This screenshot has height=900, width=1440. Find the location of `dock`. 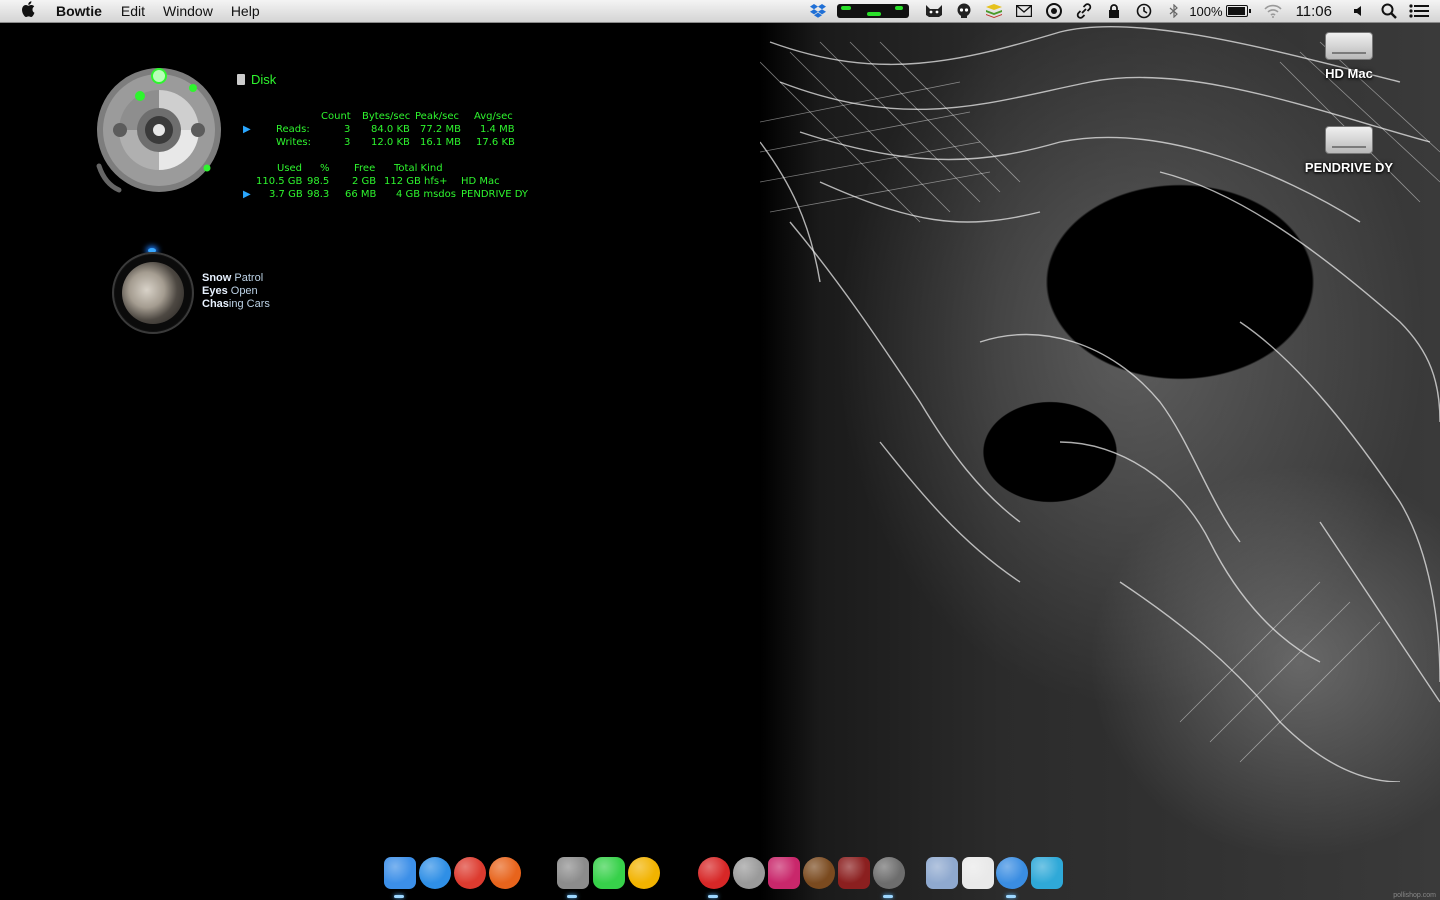

dock is located at coordinates (722, 876).